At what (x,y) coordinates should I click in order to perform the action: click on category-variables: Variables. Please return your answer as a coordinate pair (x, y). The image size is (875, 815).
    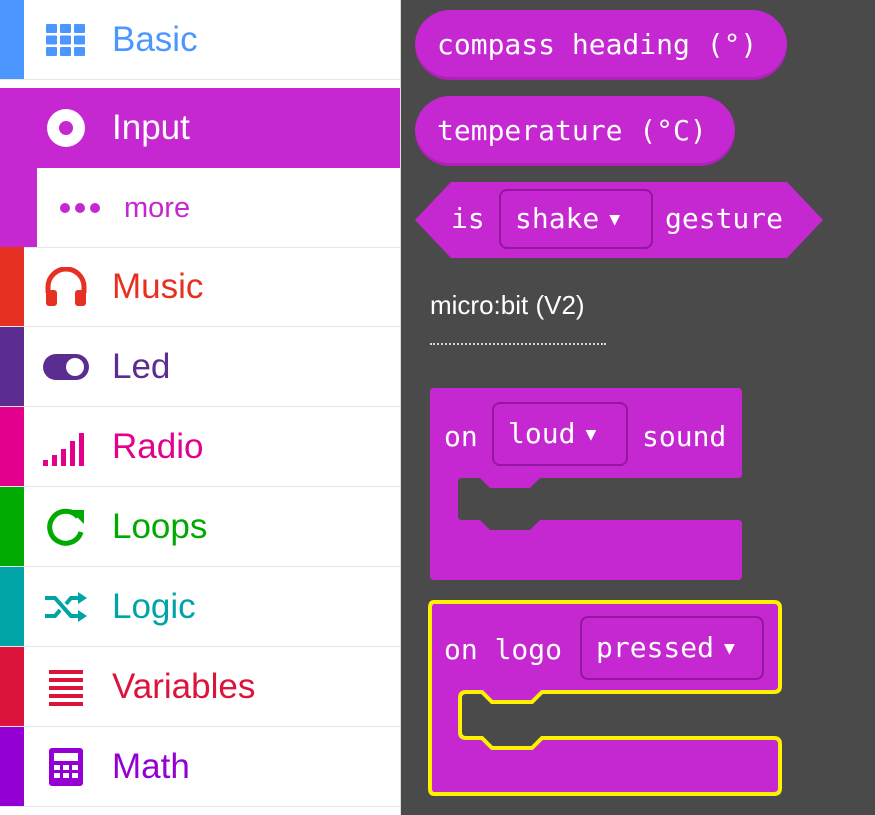
    Looking at the image, I should click on (200, 687).